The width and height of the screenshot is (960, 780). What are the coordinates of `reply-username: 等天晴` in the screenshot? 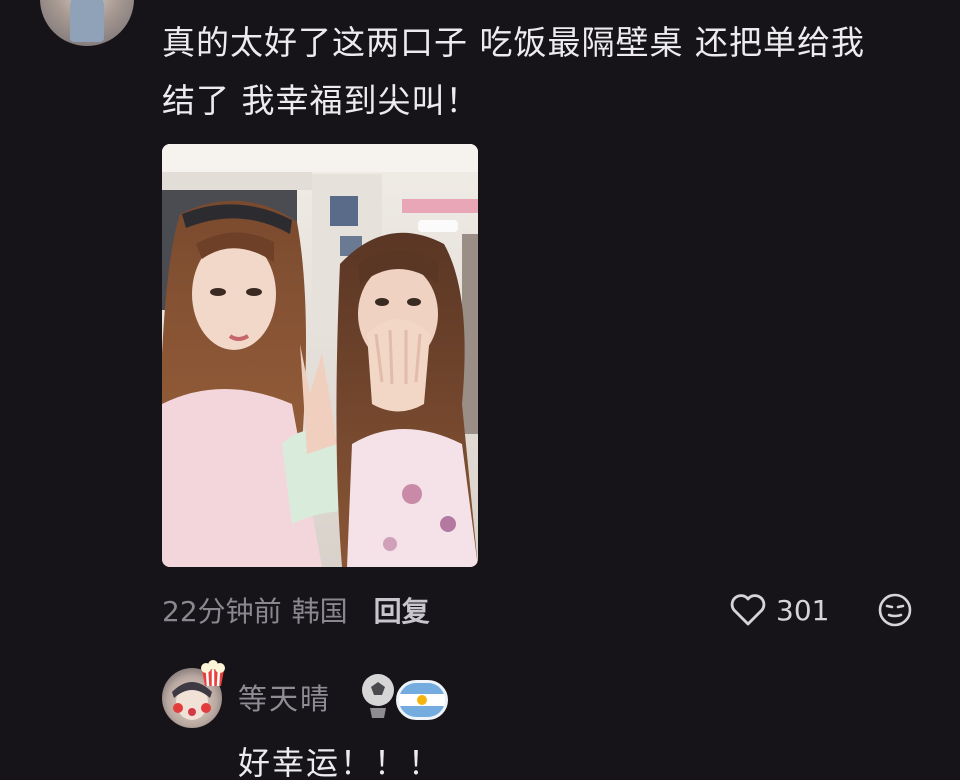 It's located at (284, 697).